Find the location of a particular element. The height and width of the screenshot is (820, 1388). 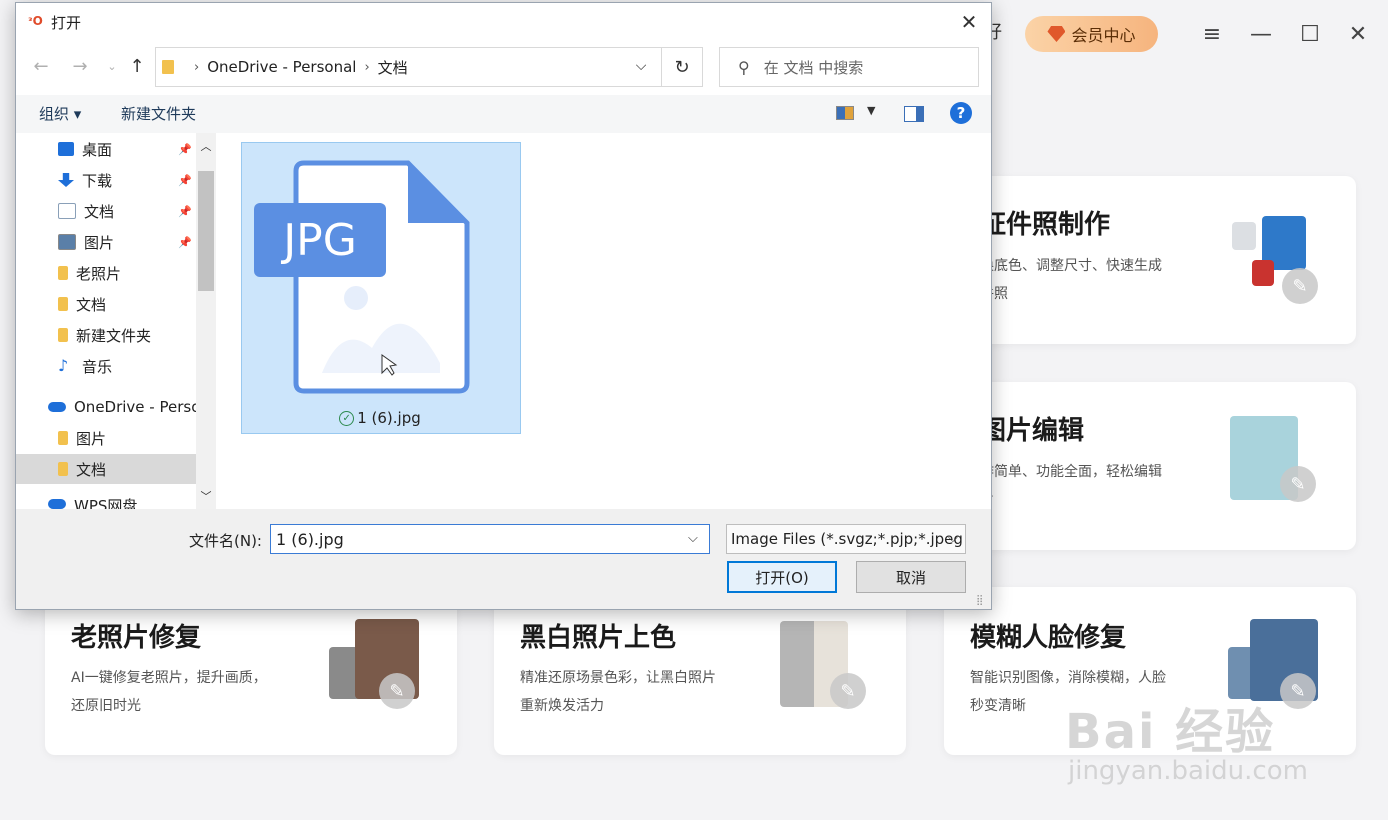

card-title: 证件照制作 is located at coordinates (1045, 225).